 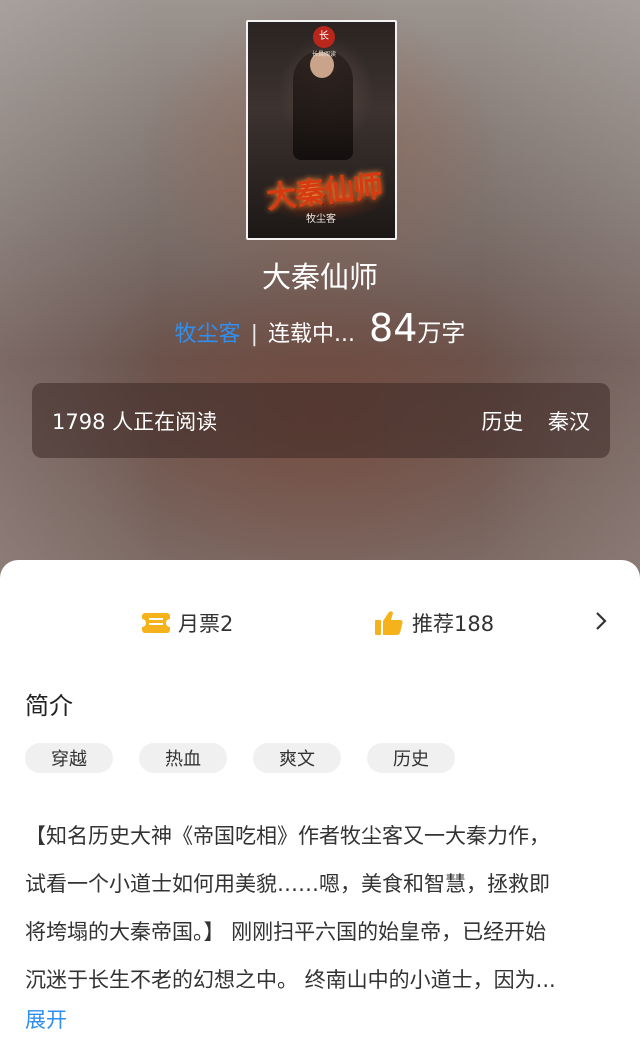 What do you see at coordinates (324, 37) in the screenshot?
I see `publisher-logo: 长` at bounding box center [324, 37].